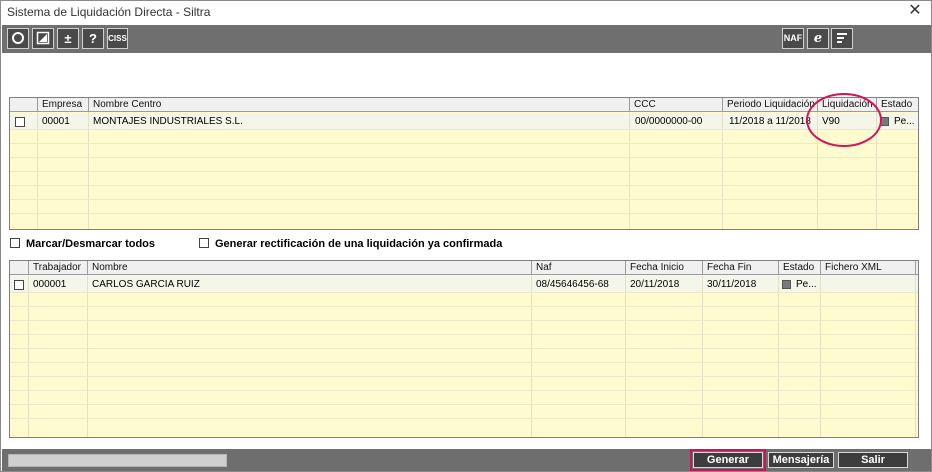  What do you see at coordinates (91, 244) in the screenshot?
I see `marcar-todos-label: Marcar/Desmarcar todos` at bounding box center [91, 244].